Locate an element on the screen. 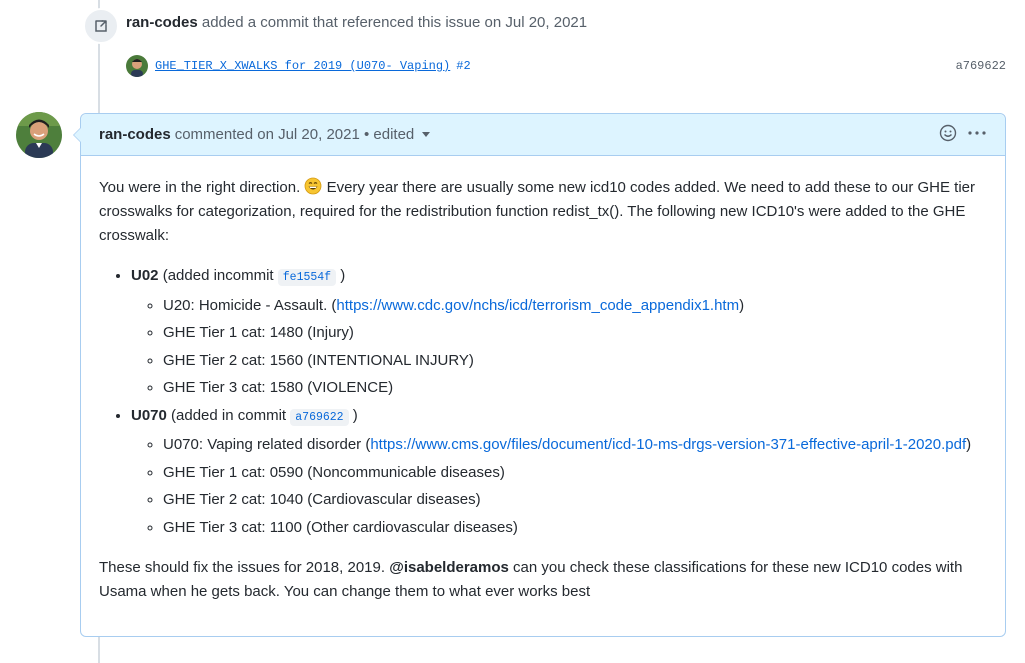 Image resolution: width=1025 pixels, height=663 pixels. intro-text: You were in the right direction. is located at coordinates (200, 187).